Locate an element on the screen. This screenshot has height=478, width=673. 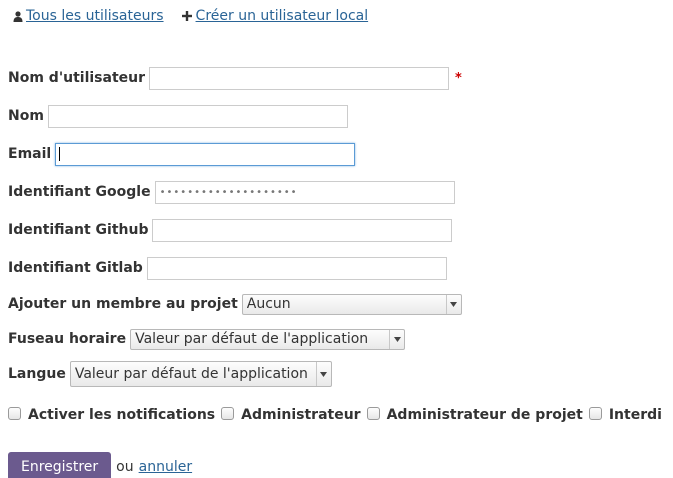
all-users-link: Tous les utilisateurs is located at coordinates (88, 16).